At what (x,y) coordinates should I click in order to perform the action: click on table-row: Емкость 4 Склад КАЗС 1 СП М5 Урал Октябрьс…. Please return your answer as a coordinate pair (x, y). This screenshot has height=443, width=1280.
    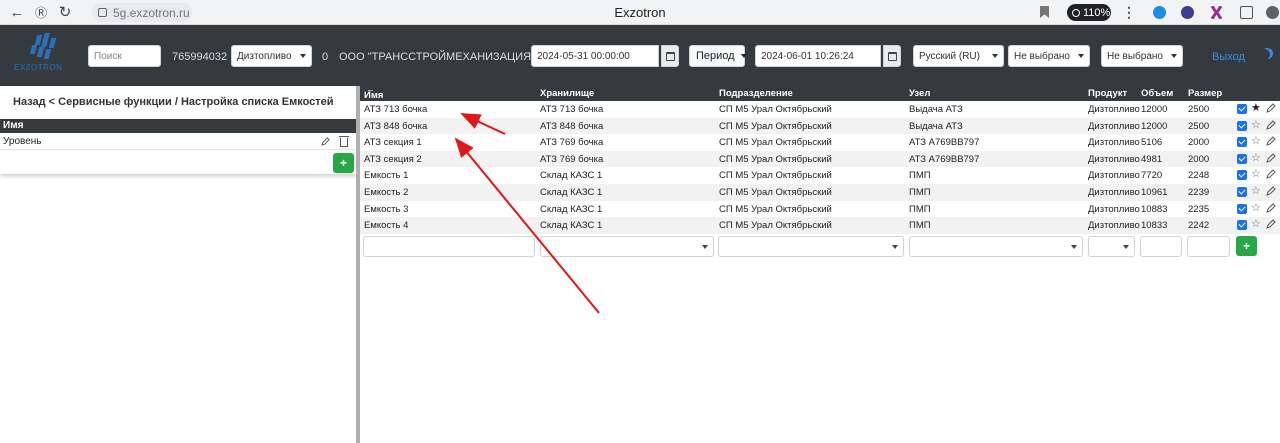
    Looking at the image, I should click on (820, 225).